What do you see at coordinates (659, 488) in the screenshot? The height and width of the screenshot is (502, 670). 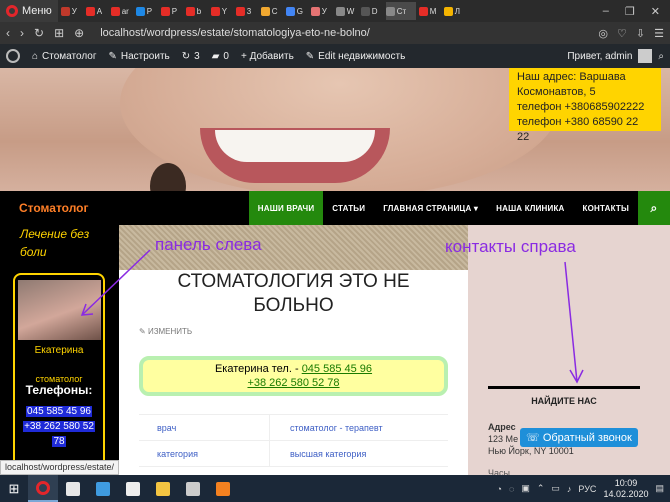 I see `notifications-icon: ▤` at bounding box center [659, 488].